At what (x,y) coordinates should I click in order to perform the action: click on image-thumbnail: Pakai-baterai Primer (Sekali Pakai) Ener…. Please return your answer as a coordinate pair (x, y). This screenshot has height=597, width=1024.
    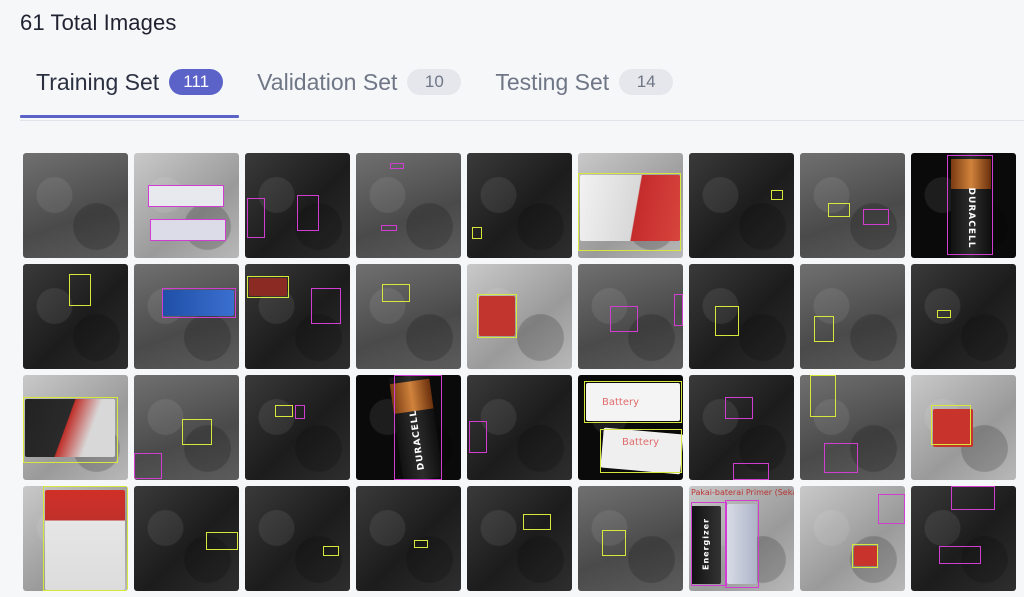
    Looking at the image, I should click on (741, 538).